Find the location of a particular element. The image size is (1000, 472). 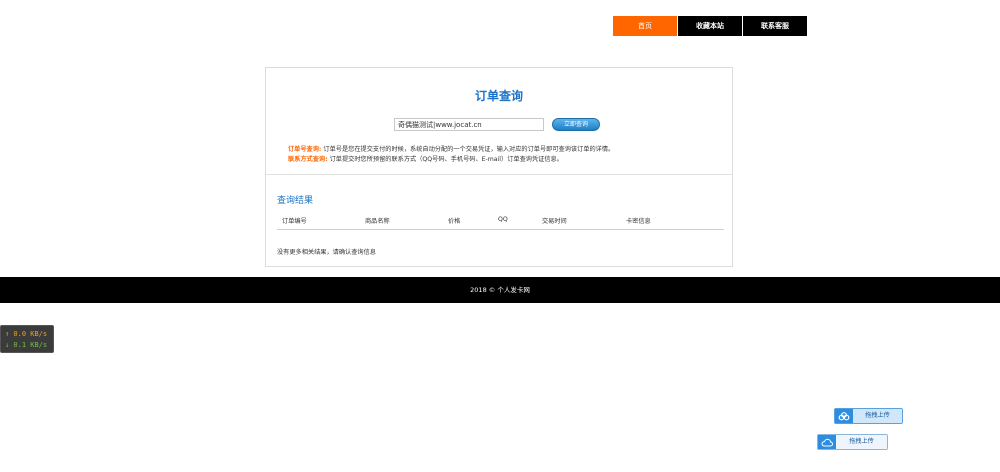

query-now-button: 立即查询 is located at coordinates (576, 124).